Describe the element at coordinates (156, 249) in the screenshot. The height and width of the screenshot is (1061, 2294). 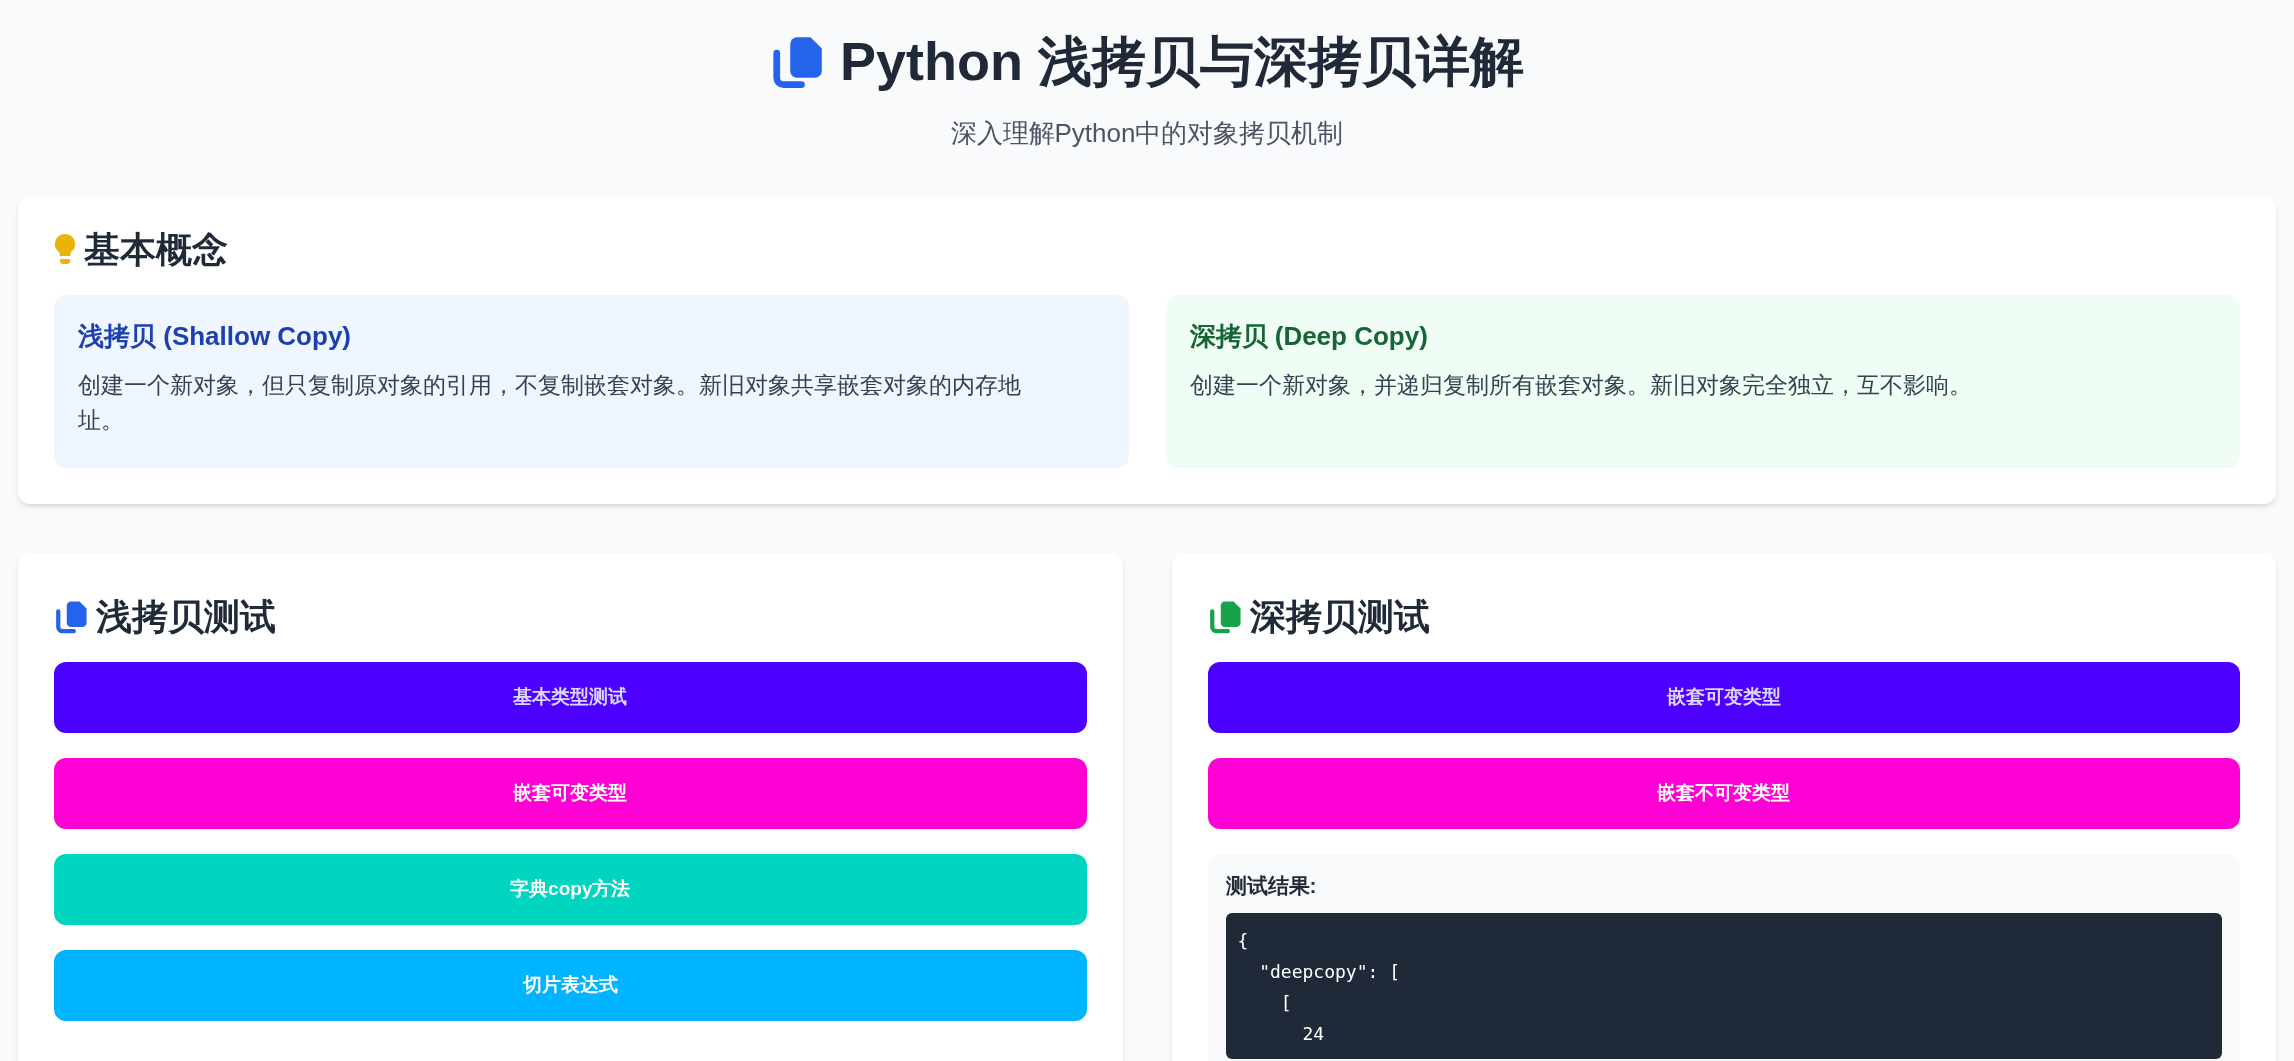
I see `section-title: 基本概念` at that location.